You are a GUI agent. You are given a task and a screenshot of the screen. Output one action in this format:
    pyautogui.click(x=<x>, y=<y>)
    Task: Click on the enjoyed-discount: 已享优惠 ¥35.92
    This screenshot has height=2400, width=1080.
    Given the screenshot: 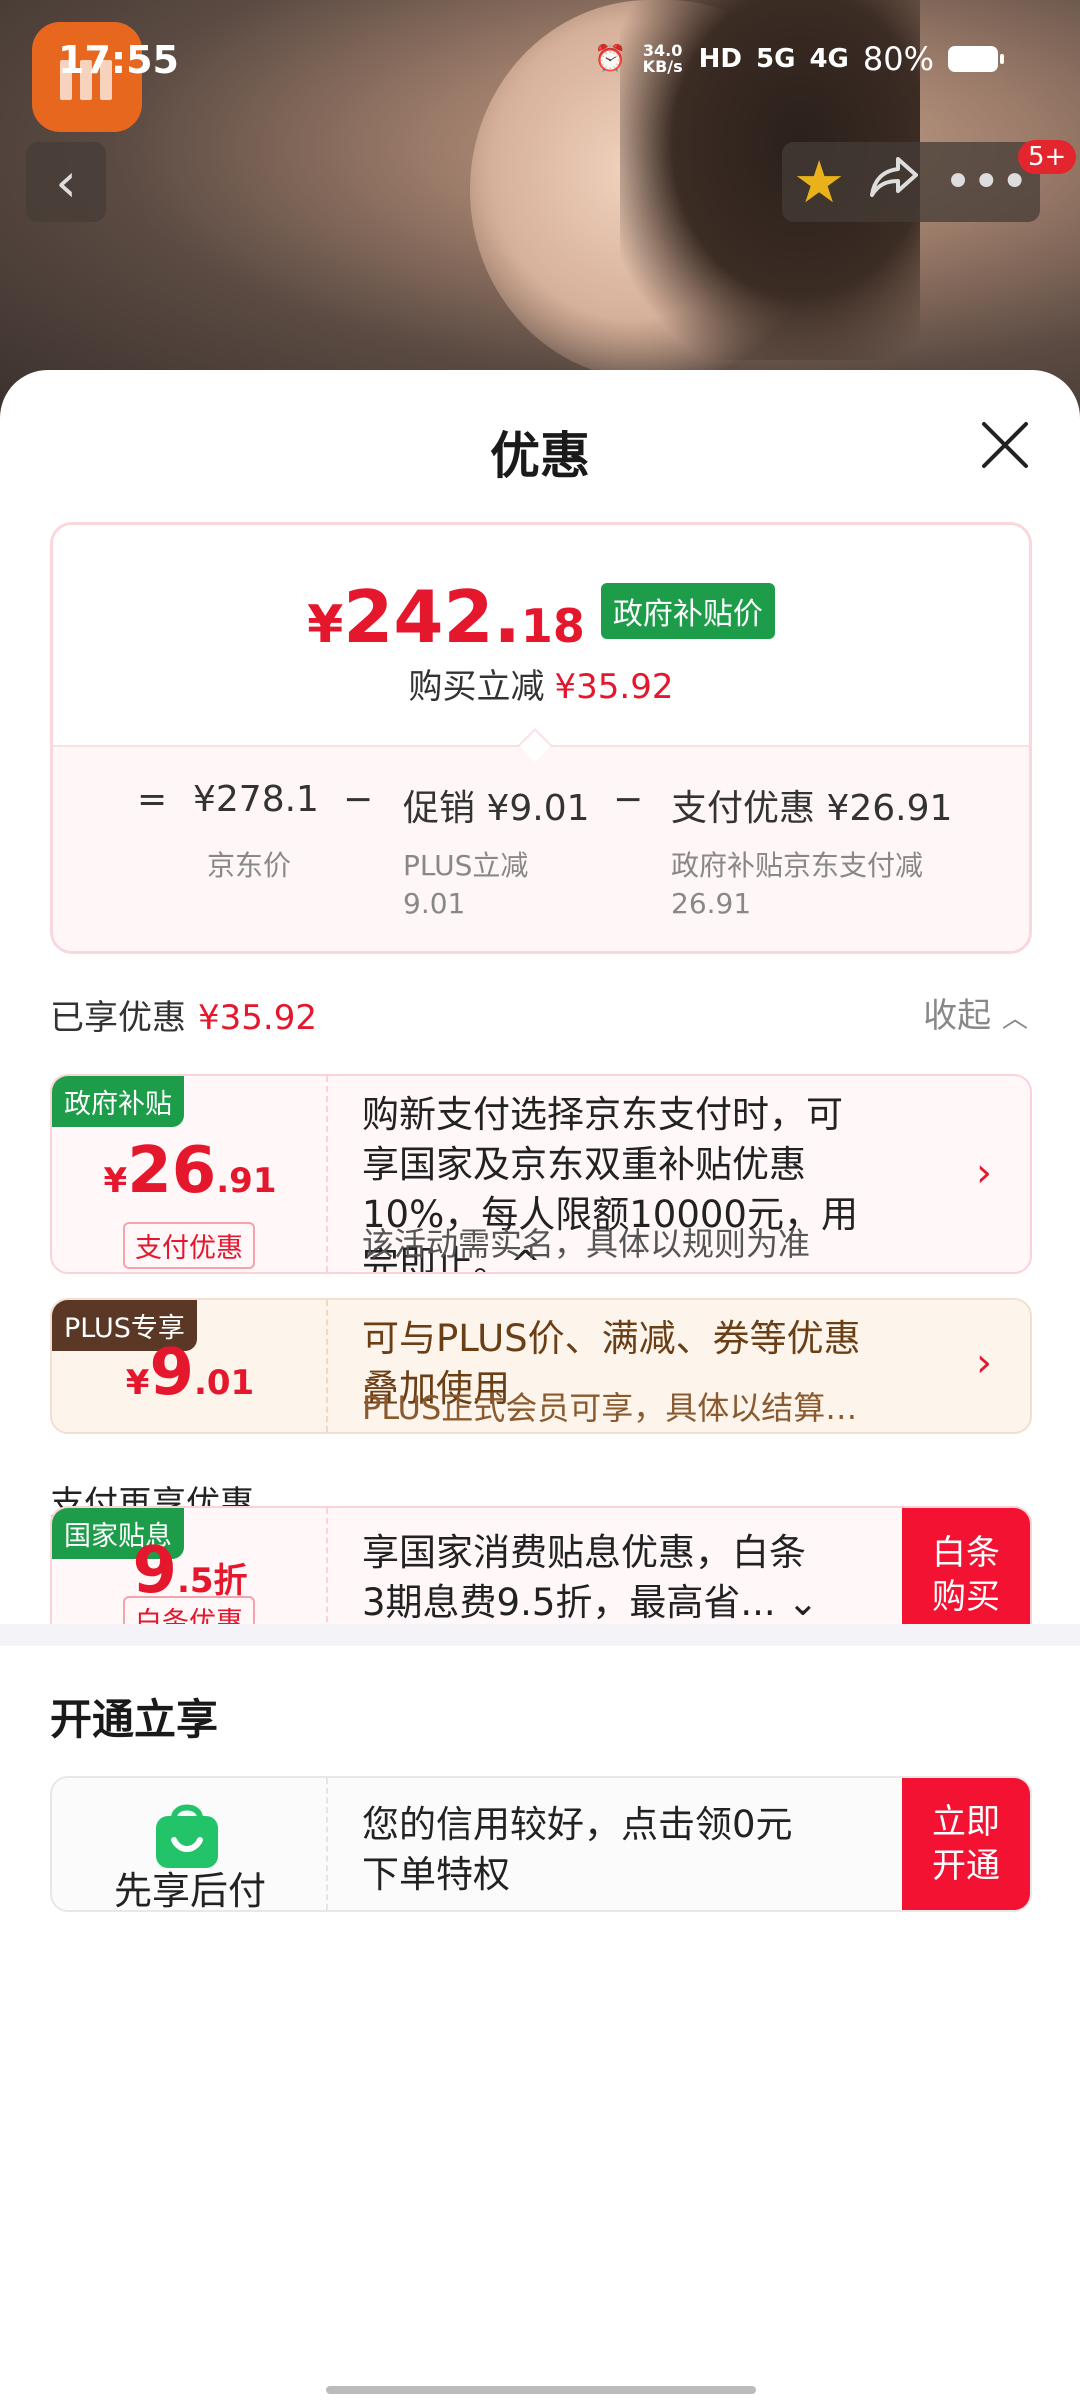 What is the action you would take?
    pyautogui.click(x=183, y=1018)
    